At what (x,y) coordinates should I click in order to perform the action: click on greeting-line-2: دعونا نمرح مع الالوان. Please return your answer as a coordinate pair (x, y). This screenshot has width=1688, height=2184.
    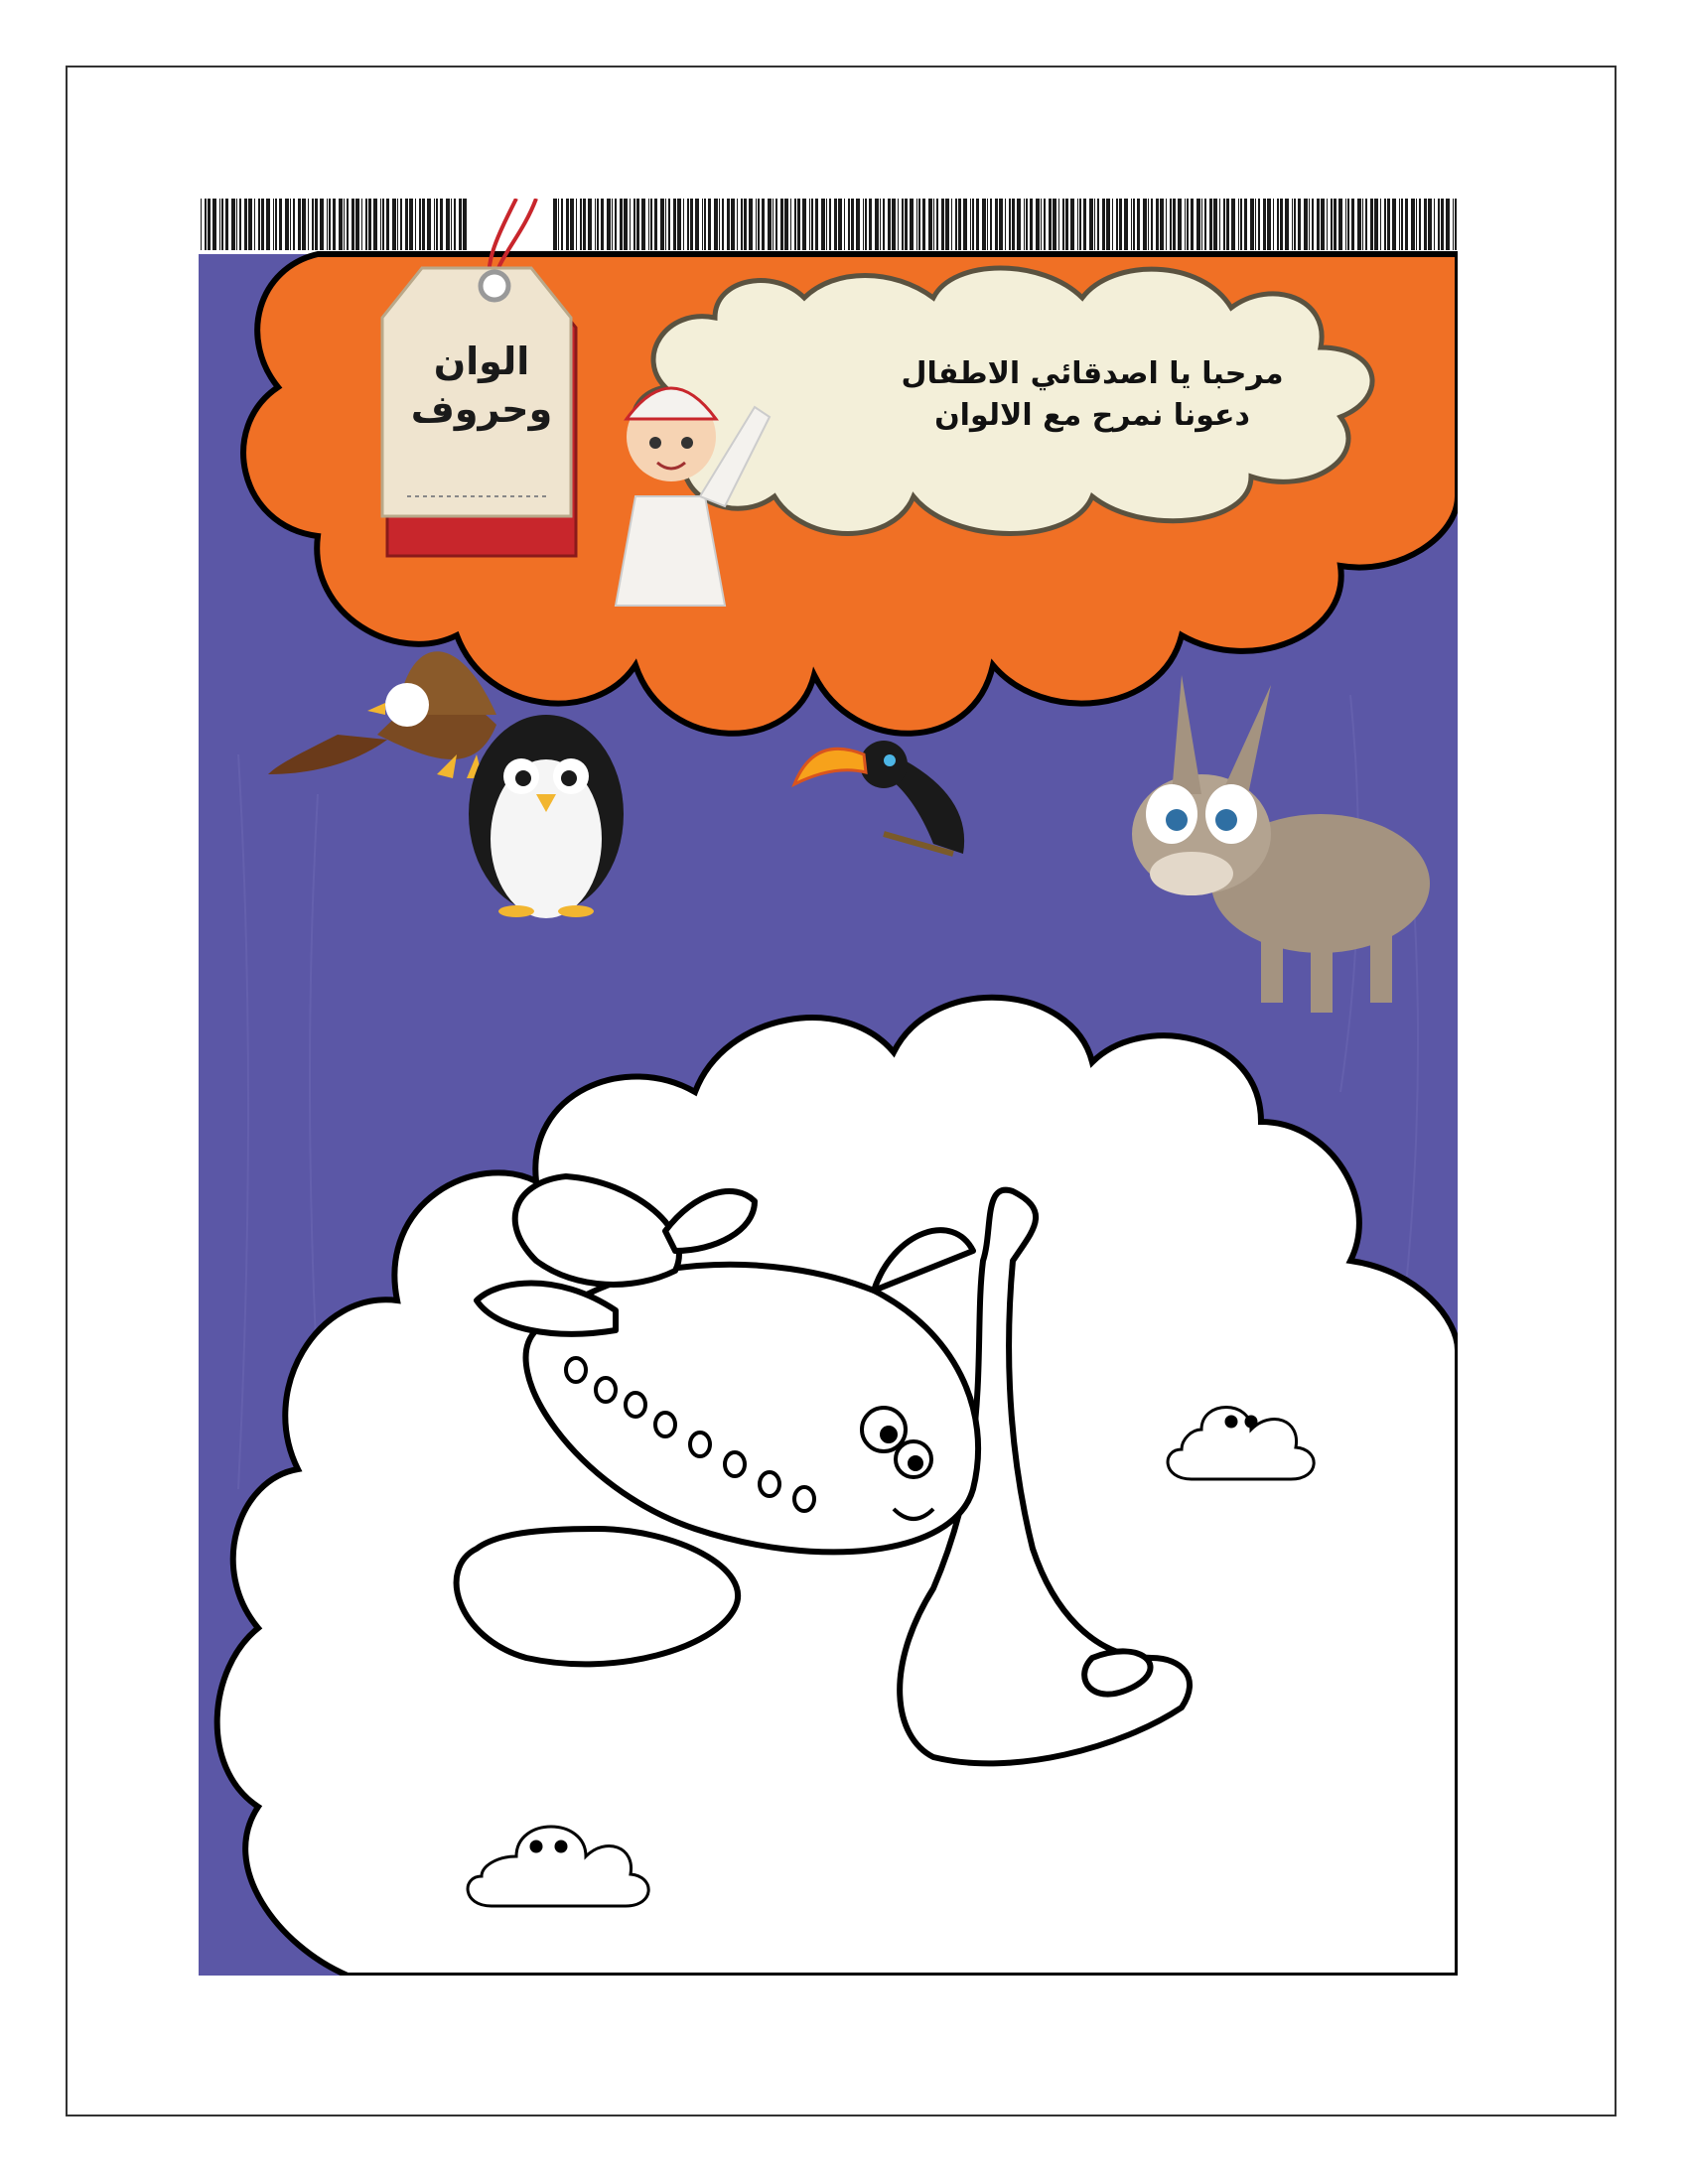
    Looking at the image, I should click on (1092, 415).